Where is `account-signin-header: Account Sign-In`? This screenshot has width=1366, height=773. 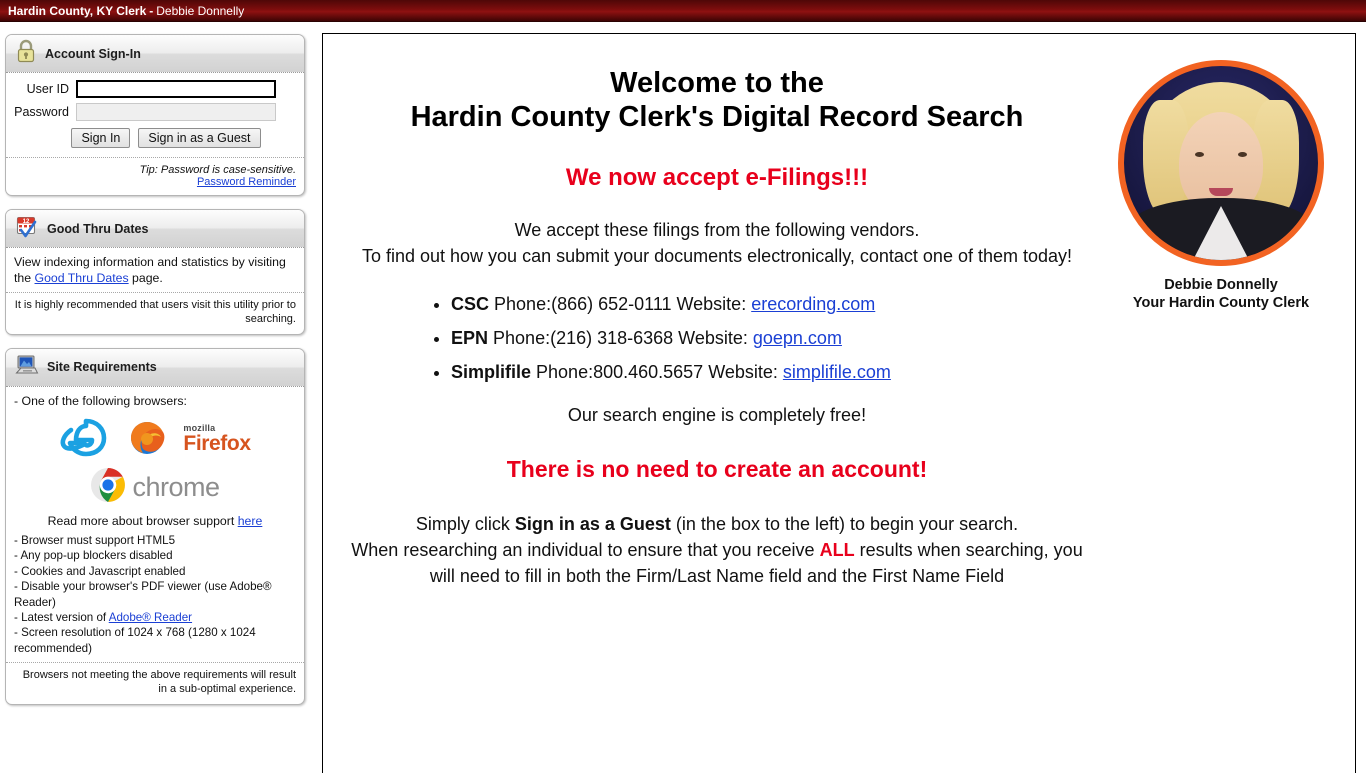 account-signin-header: Account Sign-In is located at coordinates (155, 54).